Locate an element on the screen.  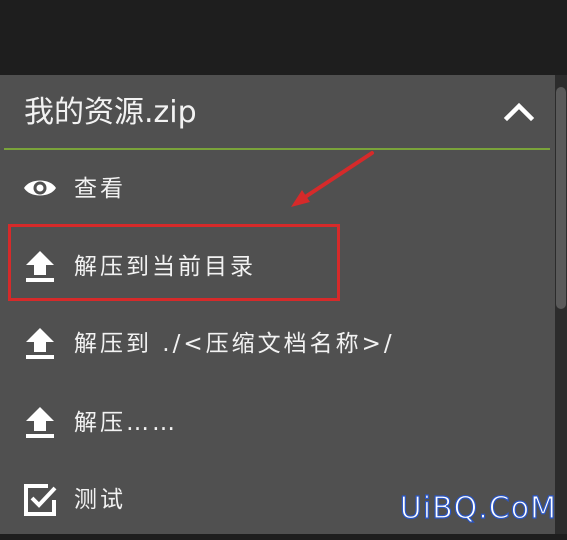
eye-icon is located at coordinates (40, 188).